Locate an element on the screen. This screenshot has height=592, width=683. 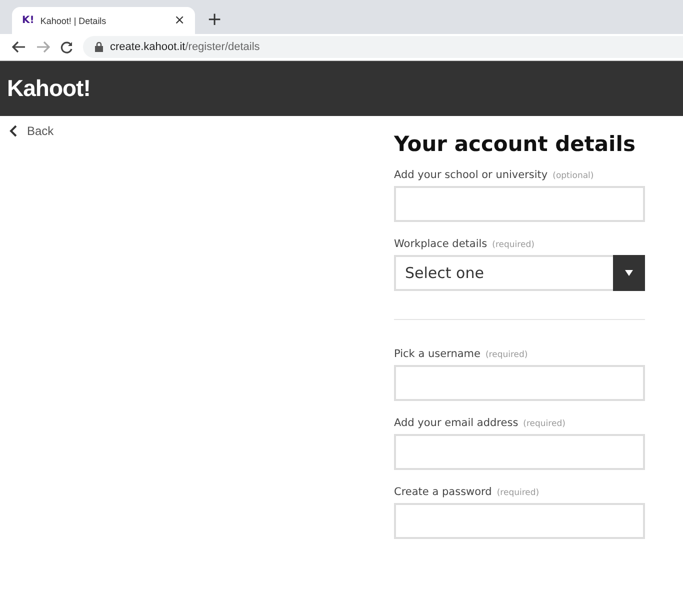
close-icon: × is located at coordinates (179, 20).